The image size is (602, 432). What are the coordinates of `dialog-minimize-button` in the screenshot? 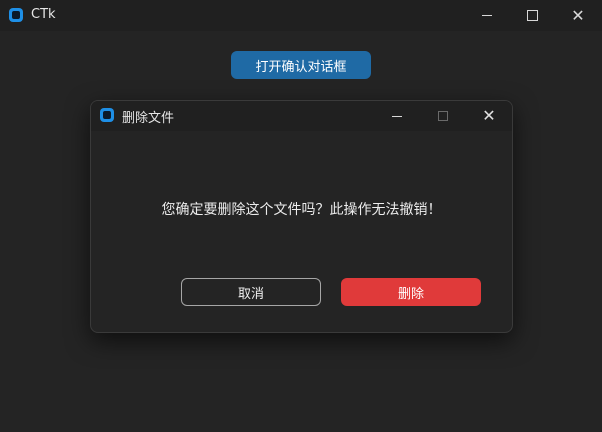 It's located at (397, 116).